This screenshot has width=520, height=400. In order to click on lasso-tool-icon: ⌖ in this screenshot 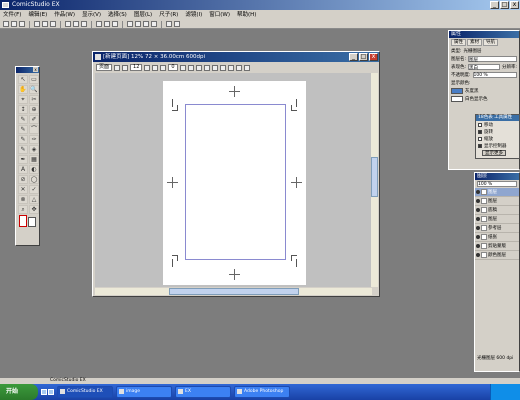, I will do `click(23, 99)`.